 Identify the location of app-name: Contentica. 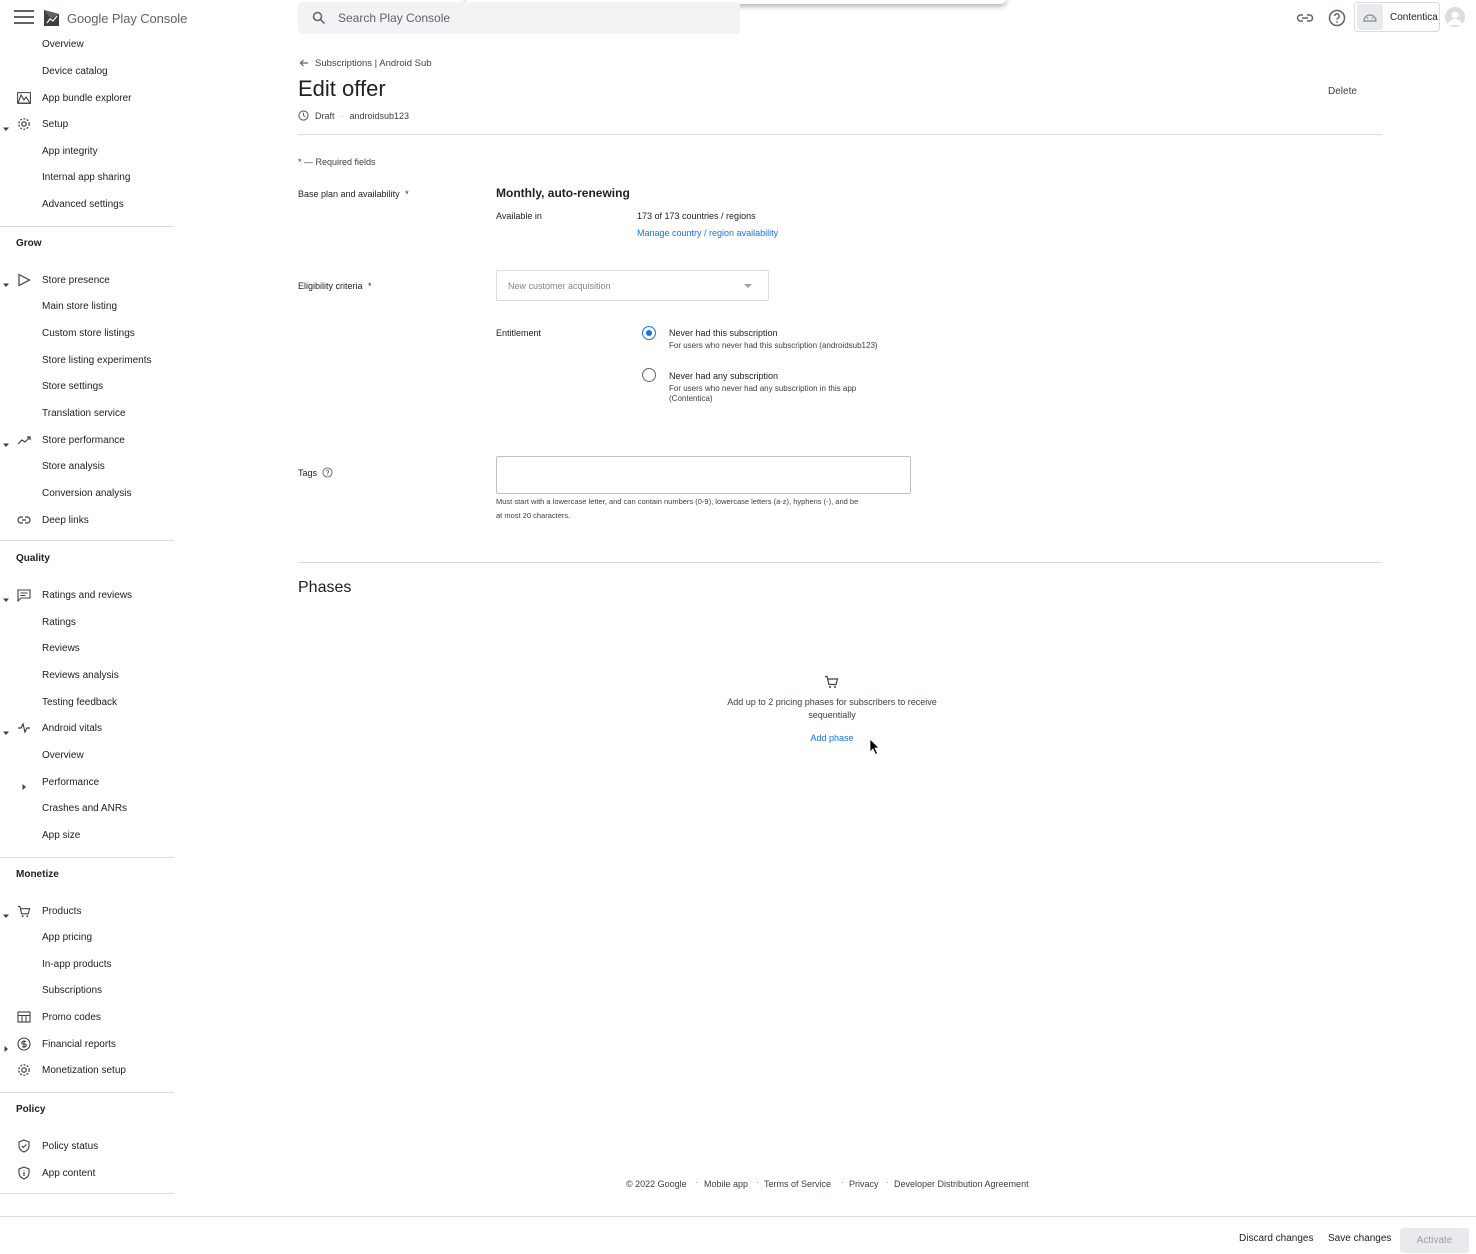
(1414, 17).